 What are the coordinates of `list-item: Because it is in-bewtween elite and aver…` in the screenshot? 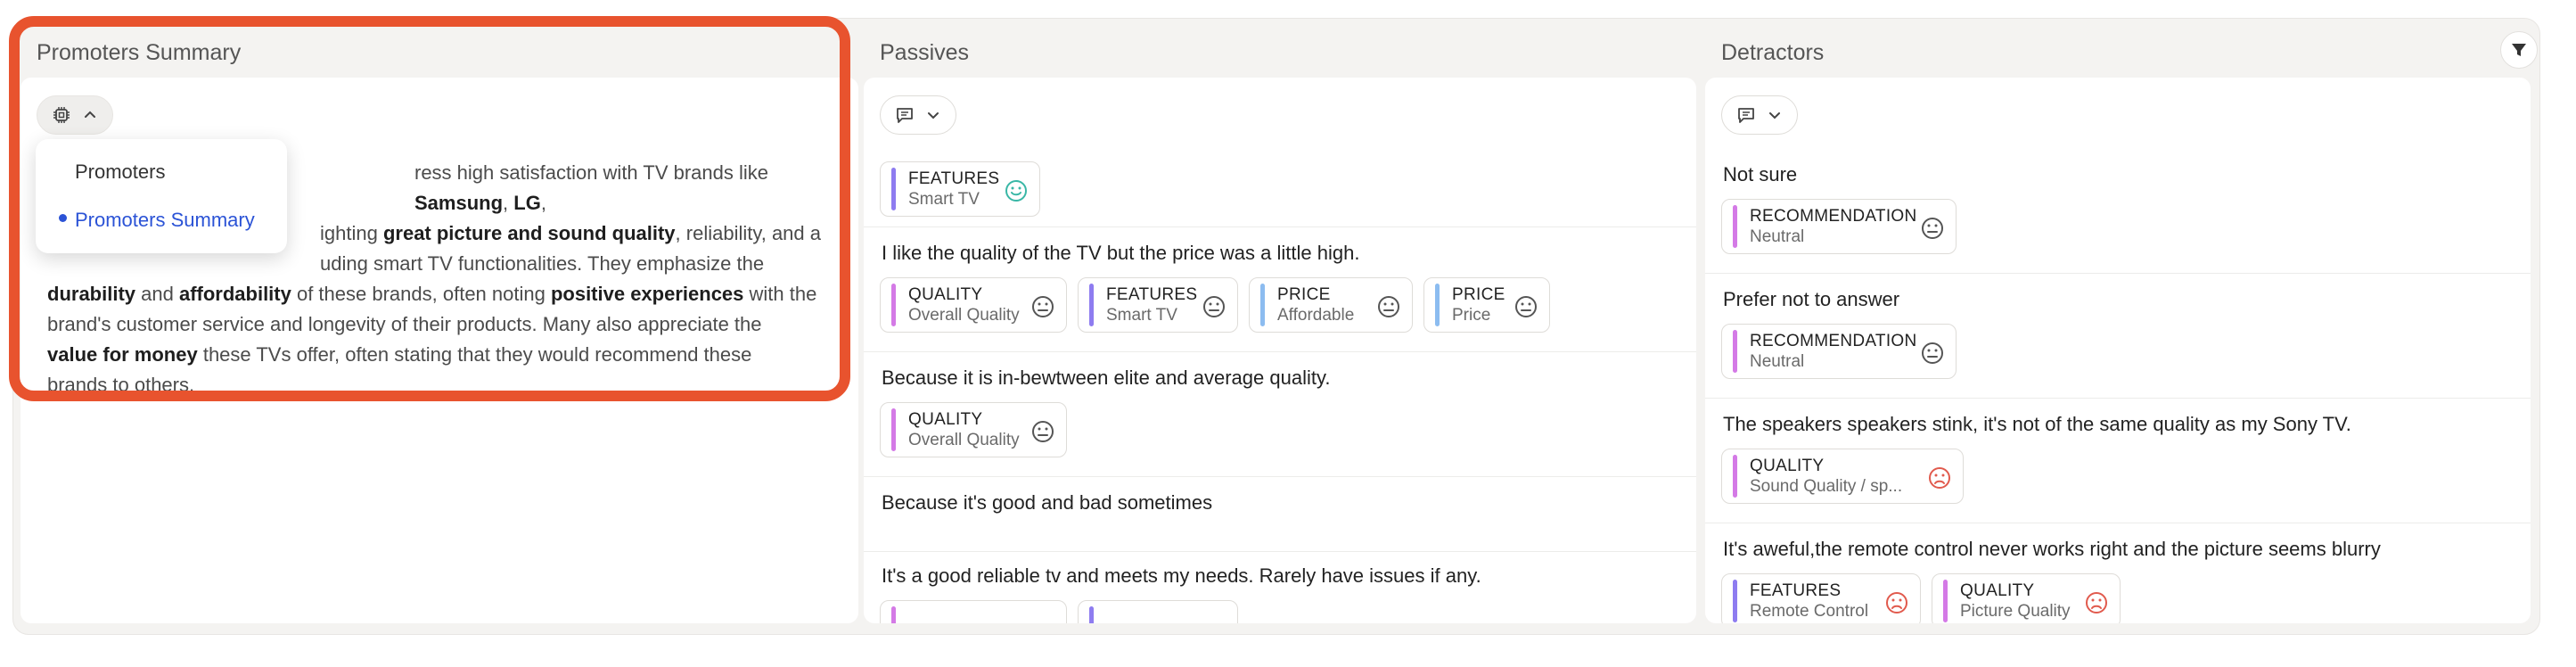 It's located at (1280, 414).